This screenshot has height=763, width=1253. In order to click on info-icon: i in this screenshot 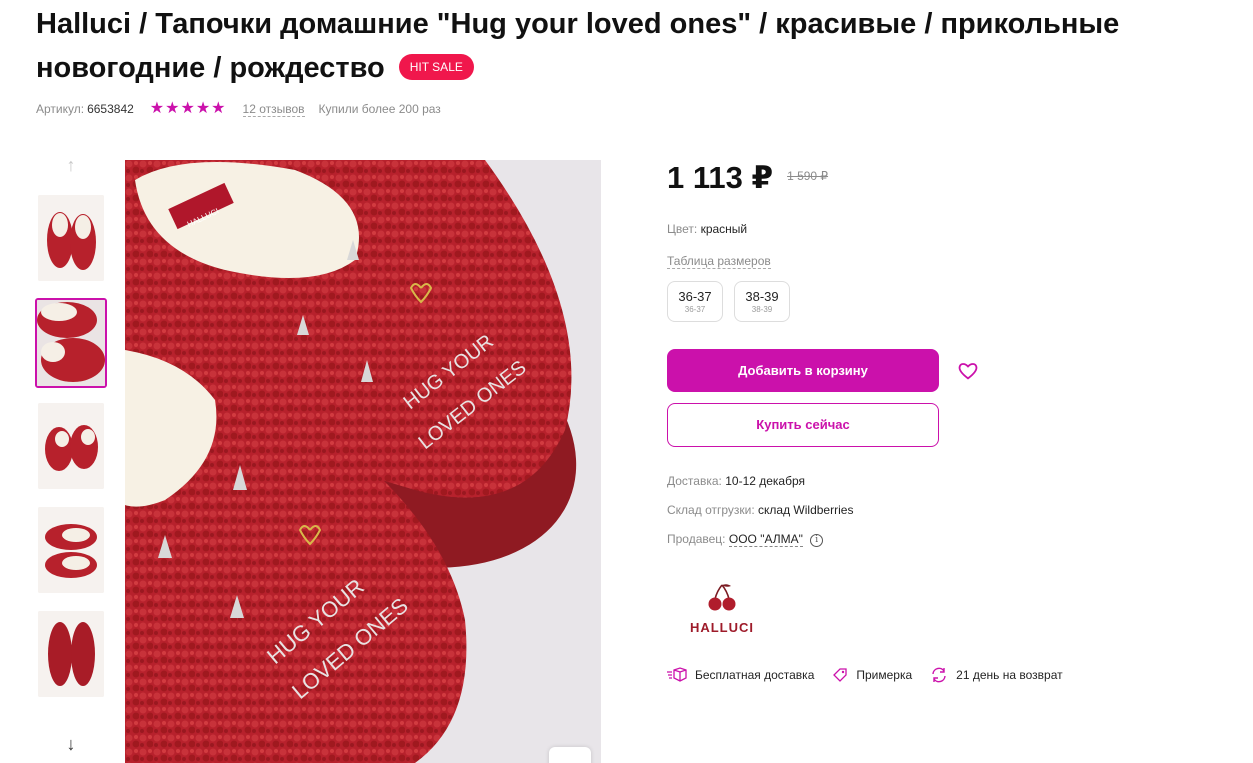, I will do `click(817, 540)`.